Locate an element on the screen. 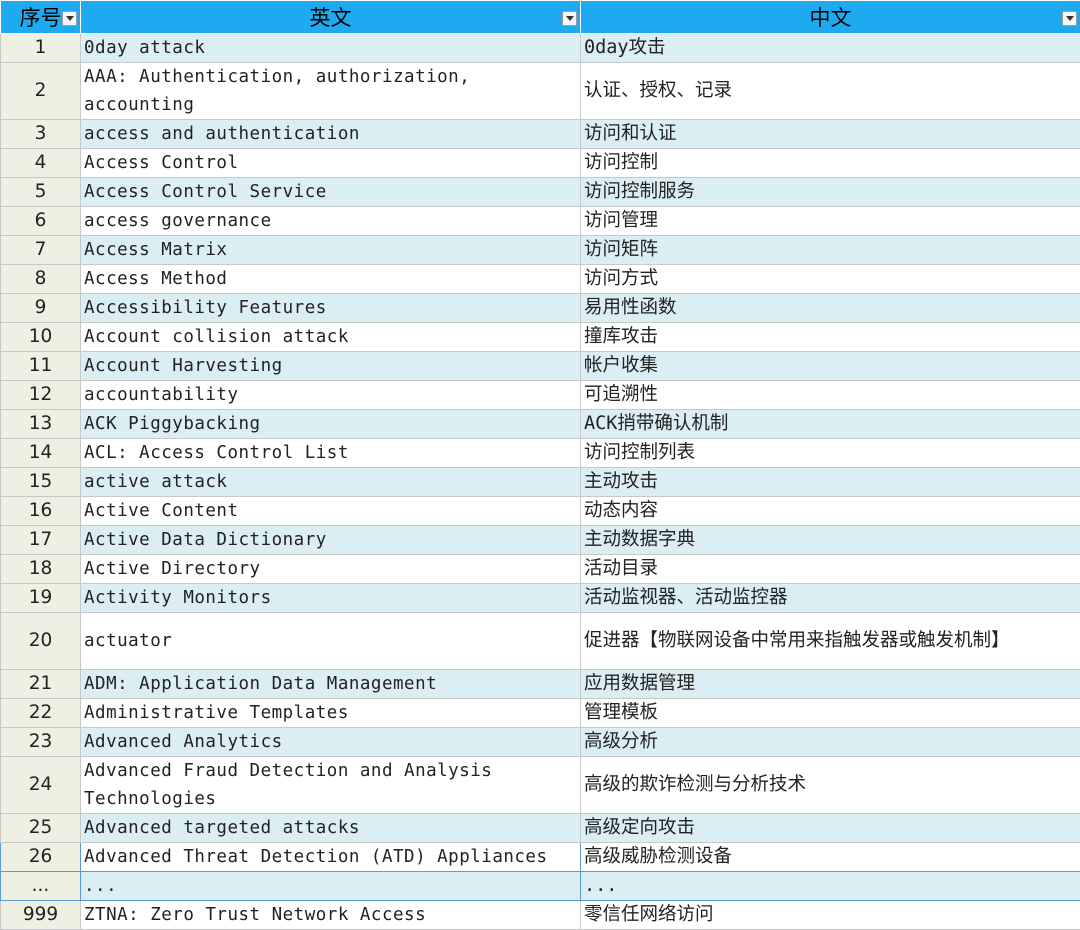 The height and width of the screenshot is (930, 1080). cell-num: 26 is located at coordinates (41, 857).